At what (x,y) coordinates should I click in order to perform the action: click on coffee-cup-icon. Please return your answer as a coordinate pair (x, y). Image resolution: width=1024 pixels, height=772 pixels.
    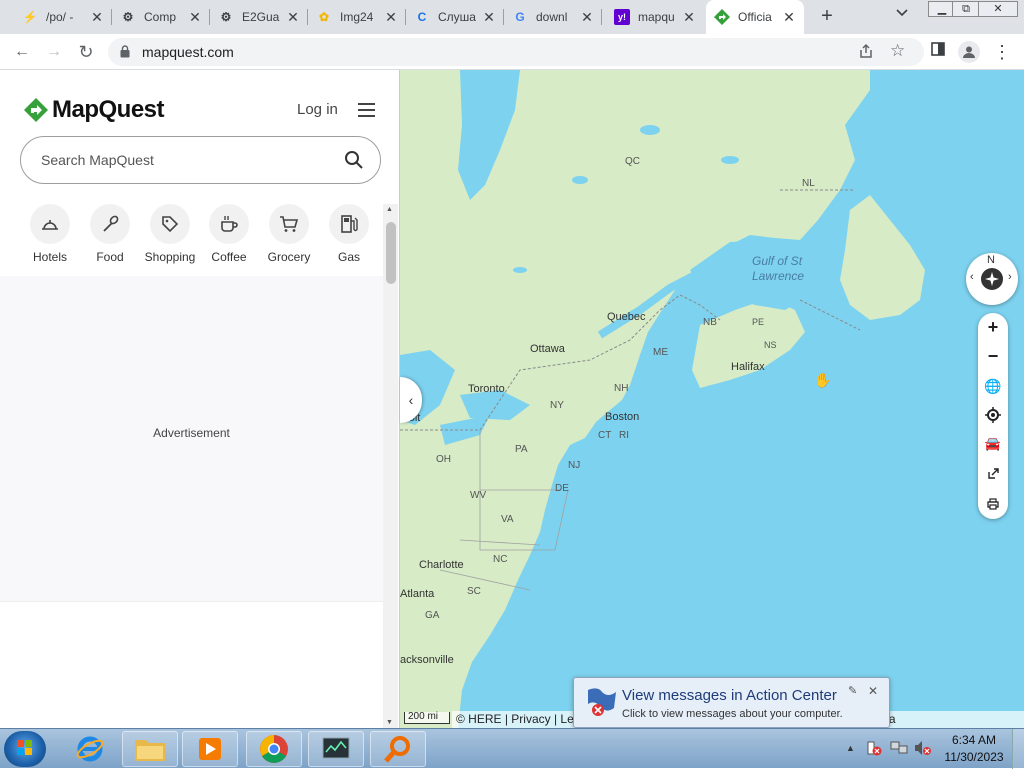
    Looking at the image, I should click on (229, 224).